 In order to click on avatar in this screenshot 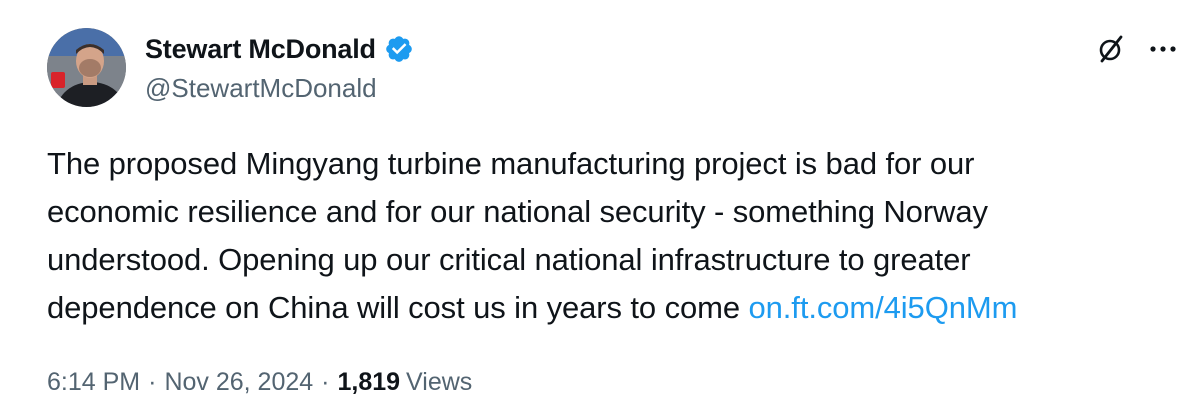, I will do `click(86, 67)`.